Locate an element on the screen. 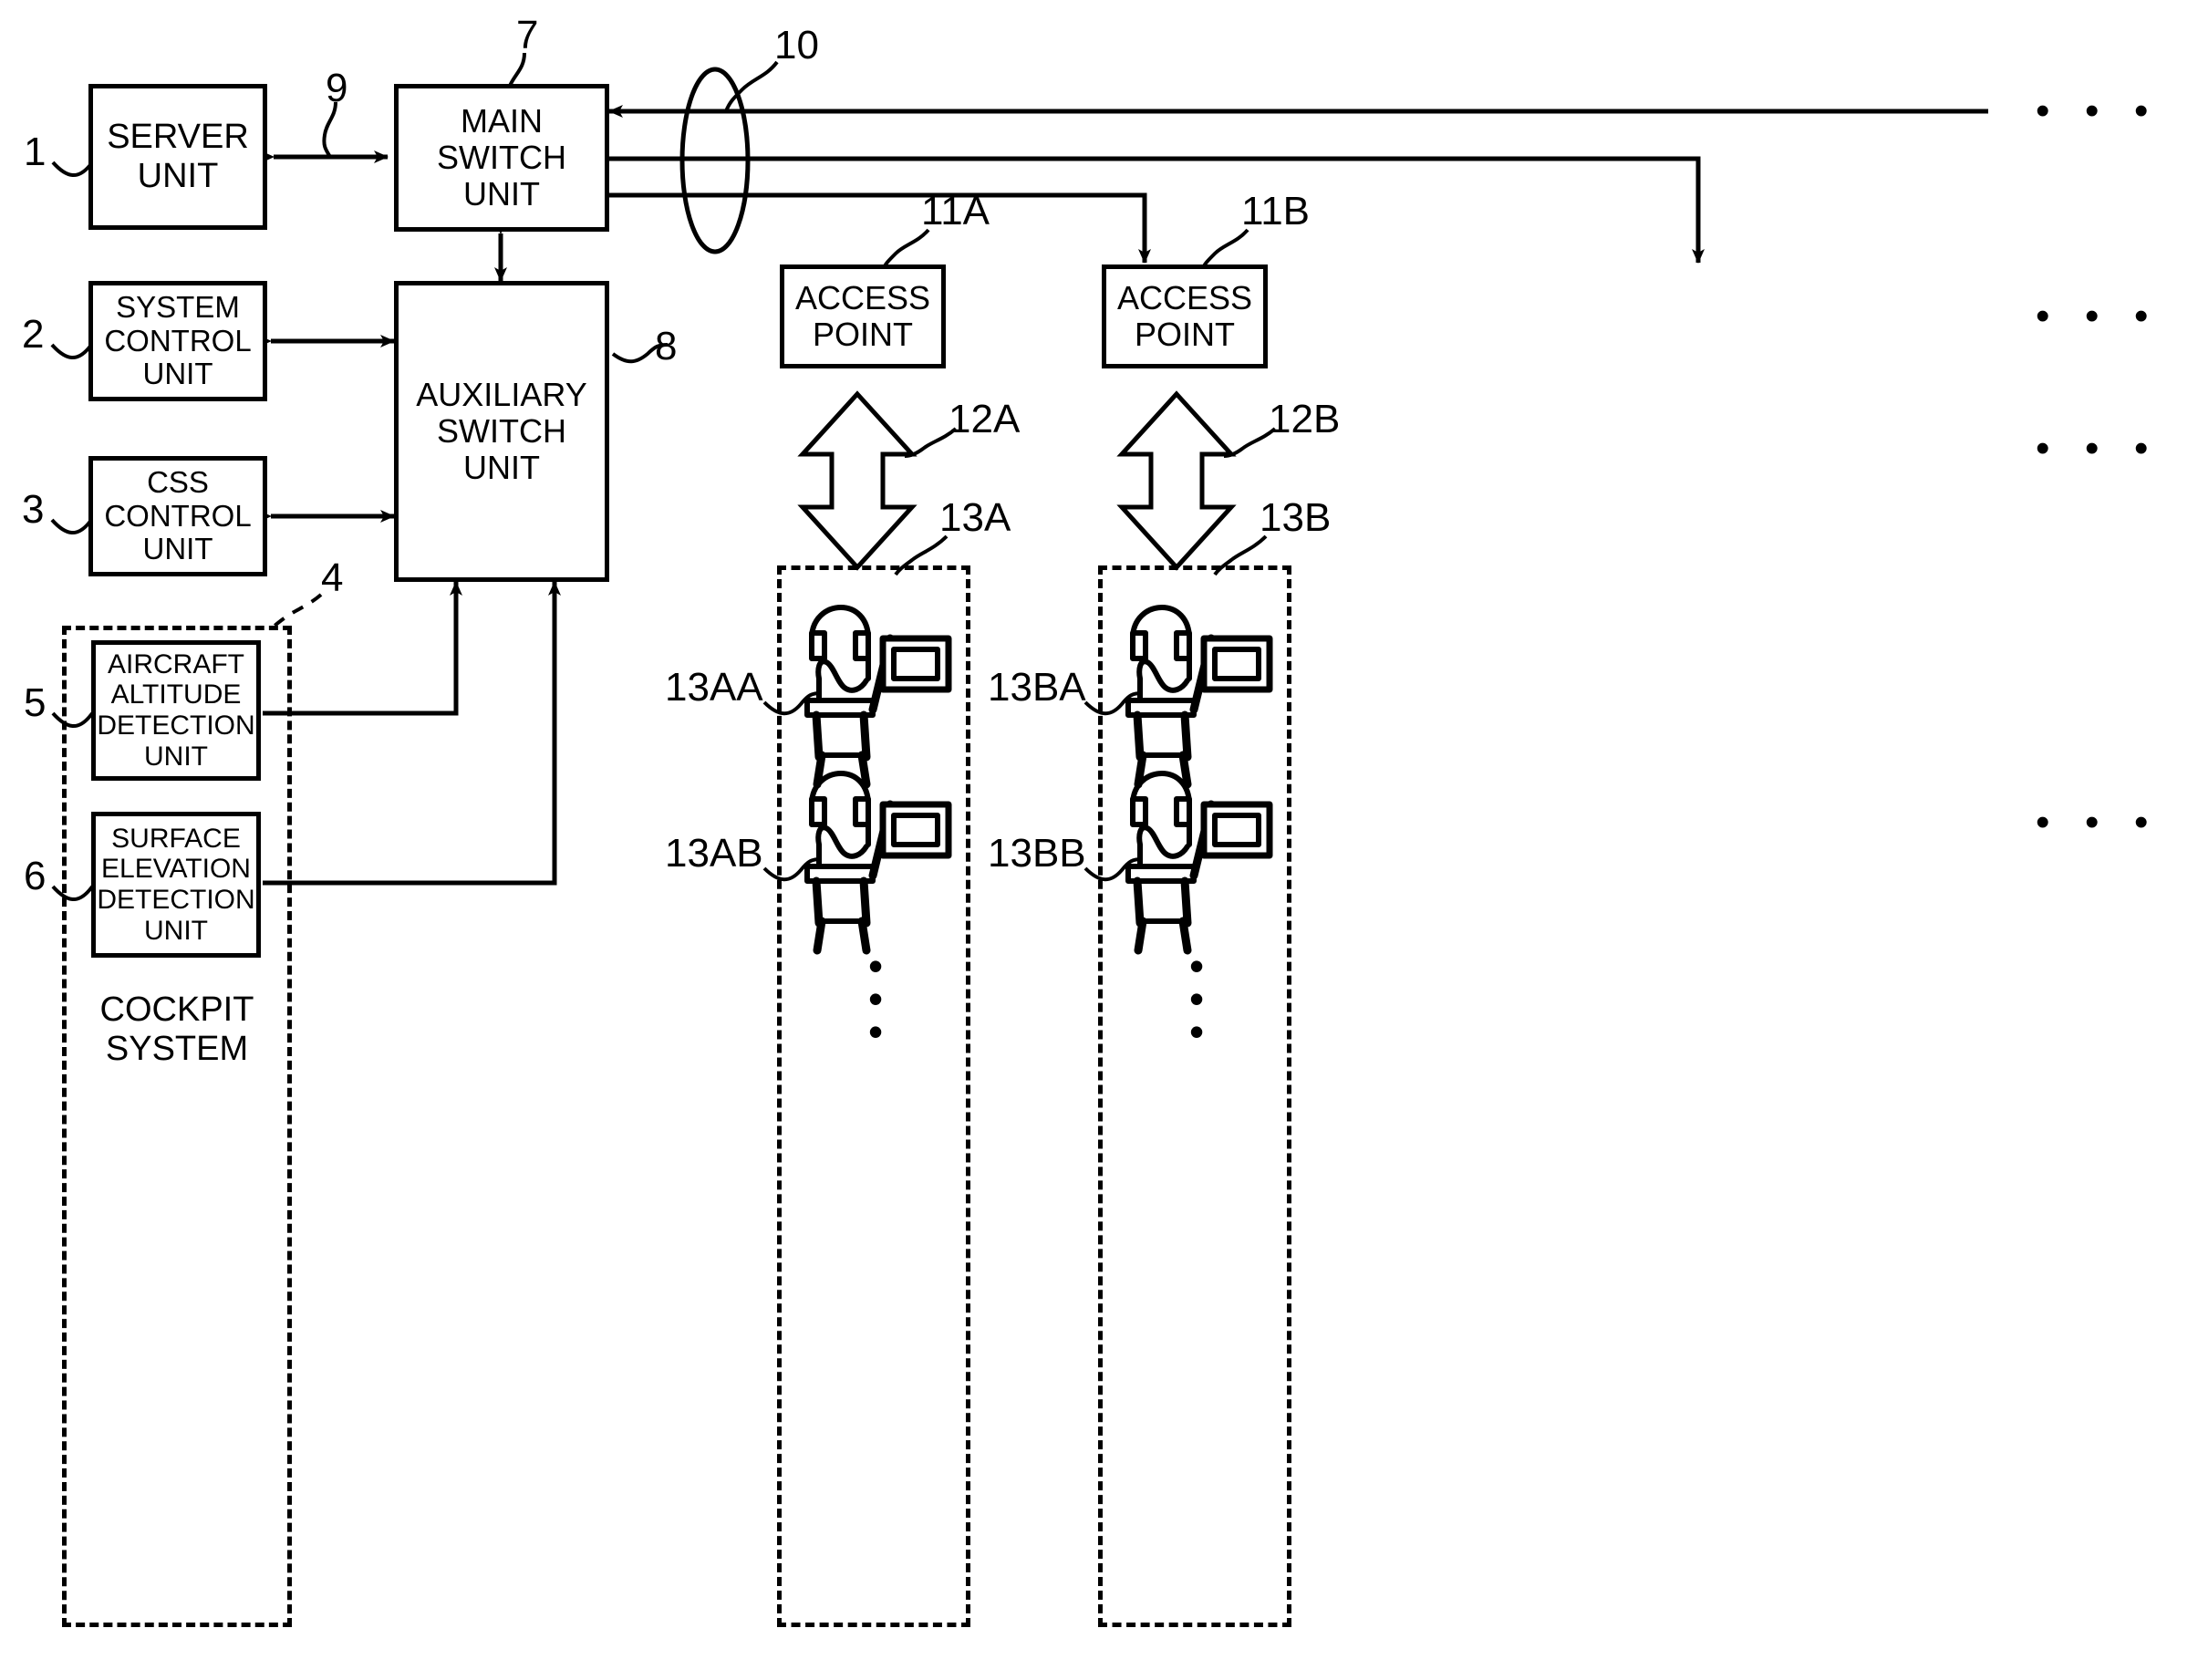 Image resolution: width=2198 pixels, height=1680 pixels. block-access-point-a: ACCESS POINT is located at coordinates (863, 316).